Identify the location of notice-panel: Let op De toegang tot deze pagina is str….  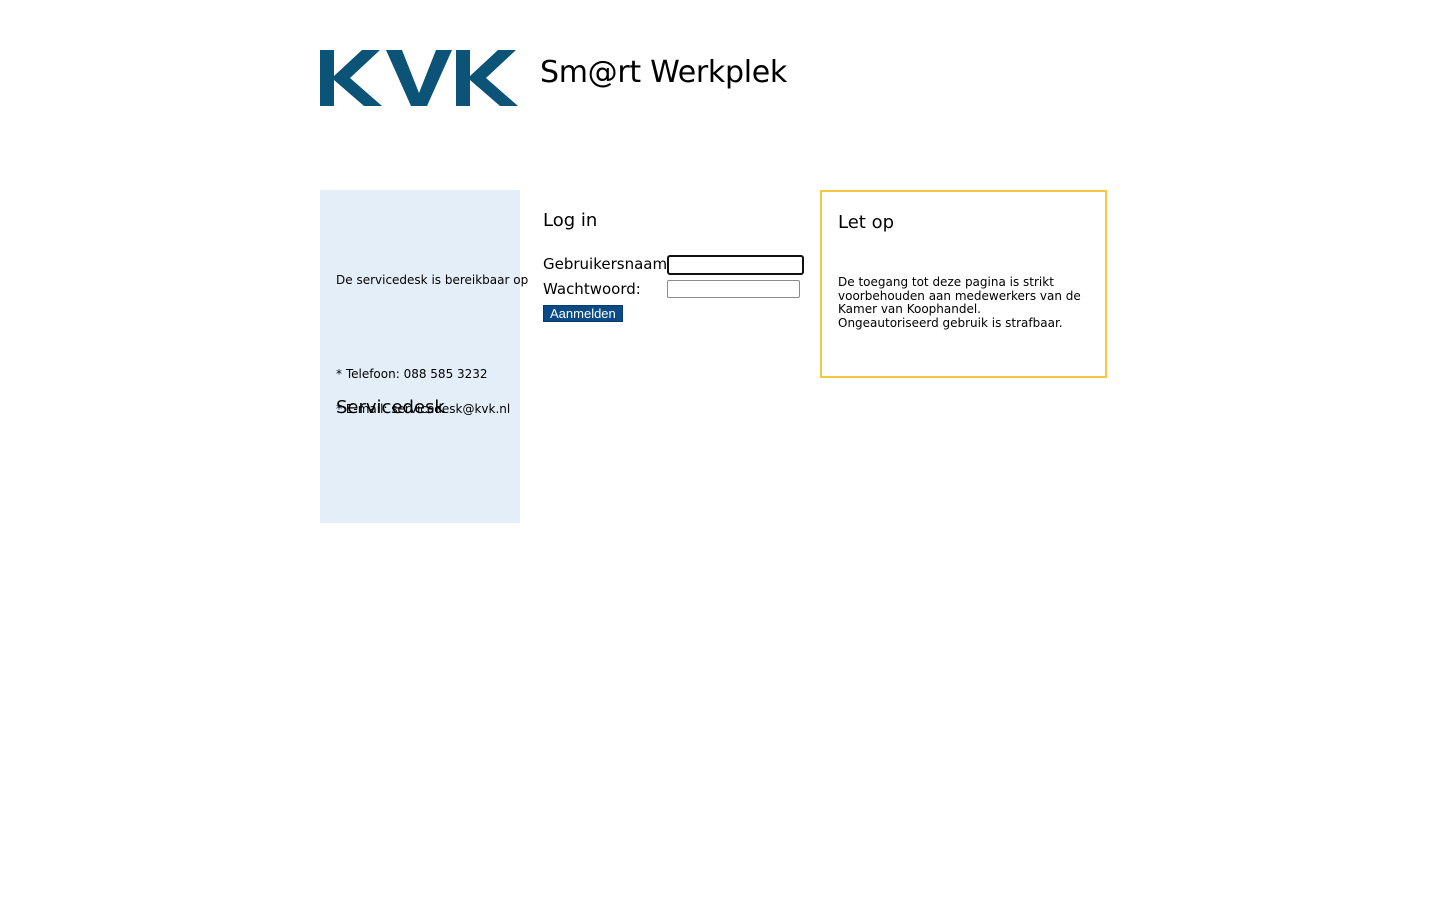
(963, 284).